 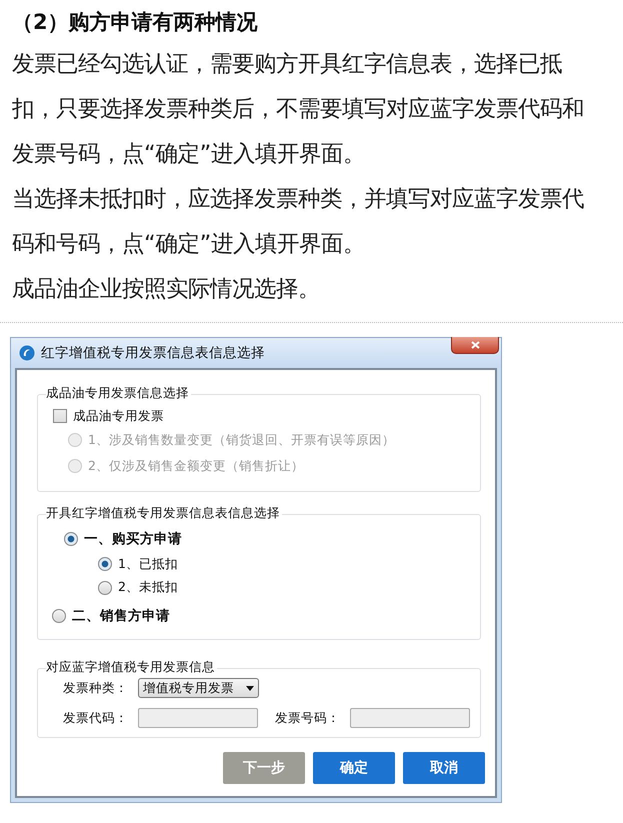 What do you see at coordinates (198, 688) in the screenshot?
I see `invoice-type-dropdown: 增值税专用发票` at bounding box center [198, 688].